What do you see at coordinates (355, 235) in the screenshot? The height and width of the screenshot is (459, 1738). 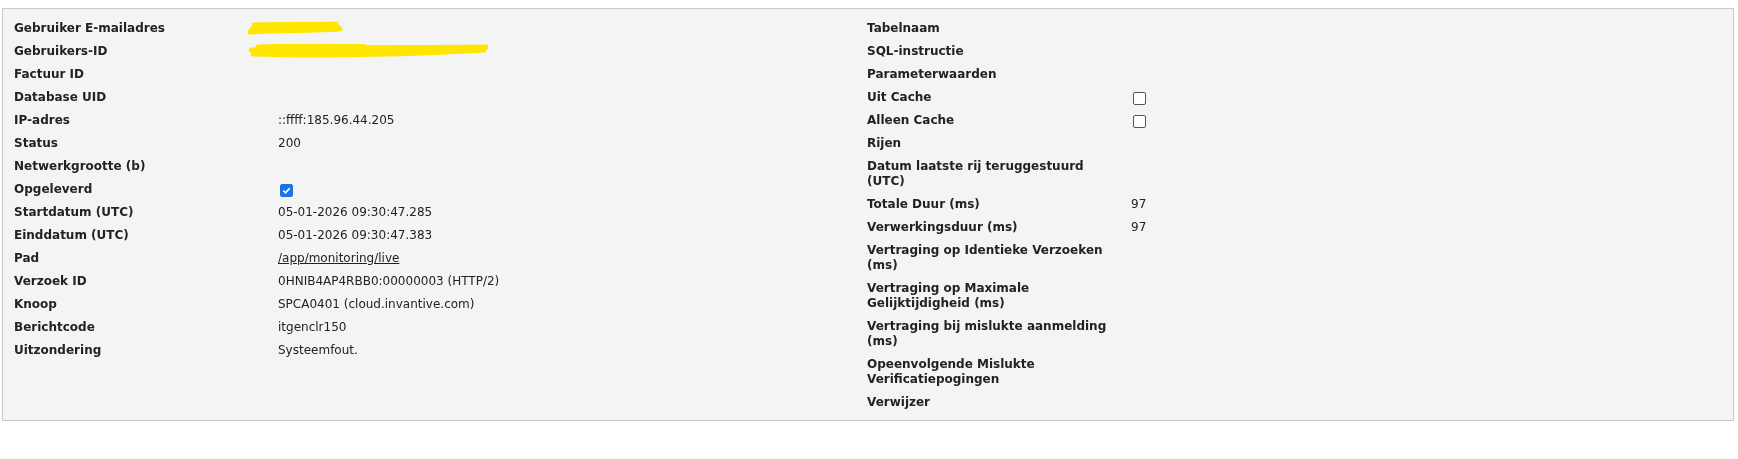 I see `field-value: 05-01-2026 09:30:47.383` at bounding box center [355, 235].